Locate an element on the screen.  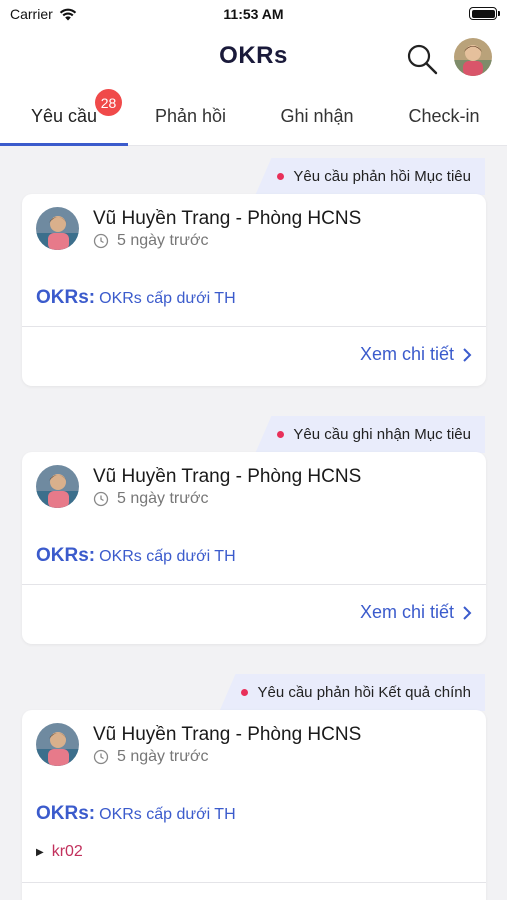
tab-label: Yêu cầu is located at coordinates (64, 115).